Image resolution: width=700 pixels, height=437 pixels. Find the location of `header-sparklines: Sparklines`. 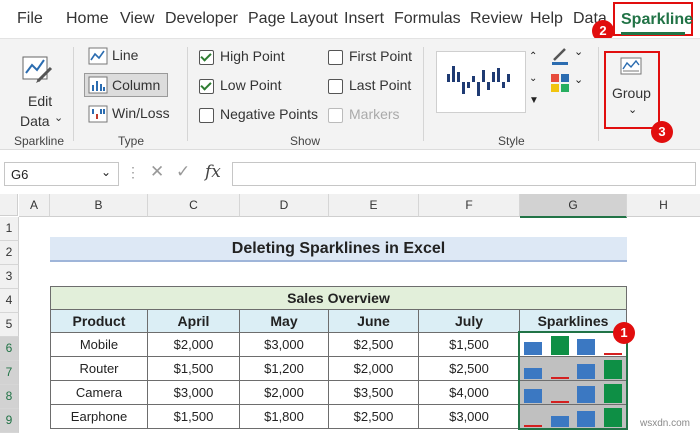

header-sparklines: Sparklines is located at coordinates (573, 321).